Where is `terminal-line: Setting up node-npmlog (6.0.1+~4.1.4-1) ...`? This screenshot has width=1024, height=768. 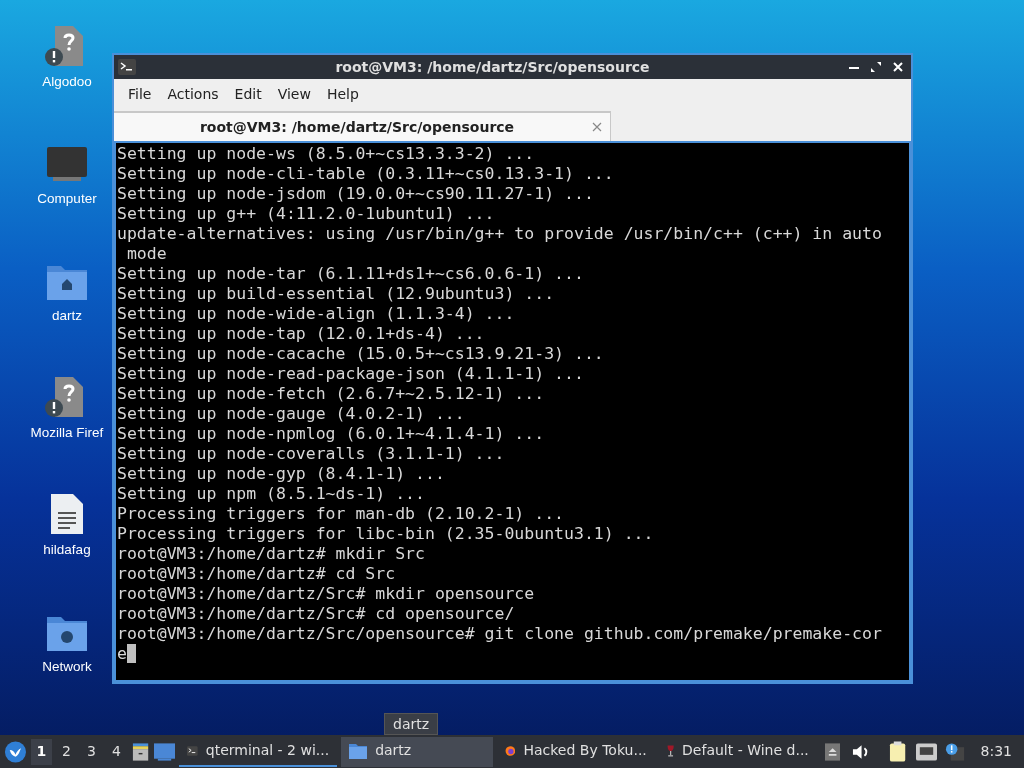
terminal-line: Setting up node-npmlog (6.0.1+~4.1.4-1) ... is located at coordinates (331, 434).